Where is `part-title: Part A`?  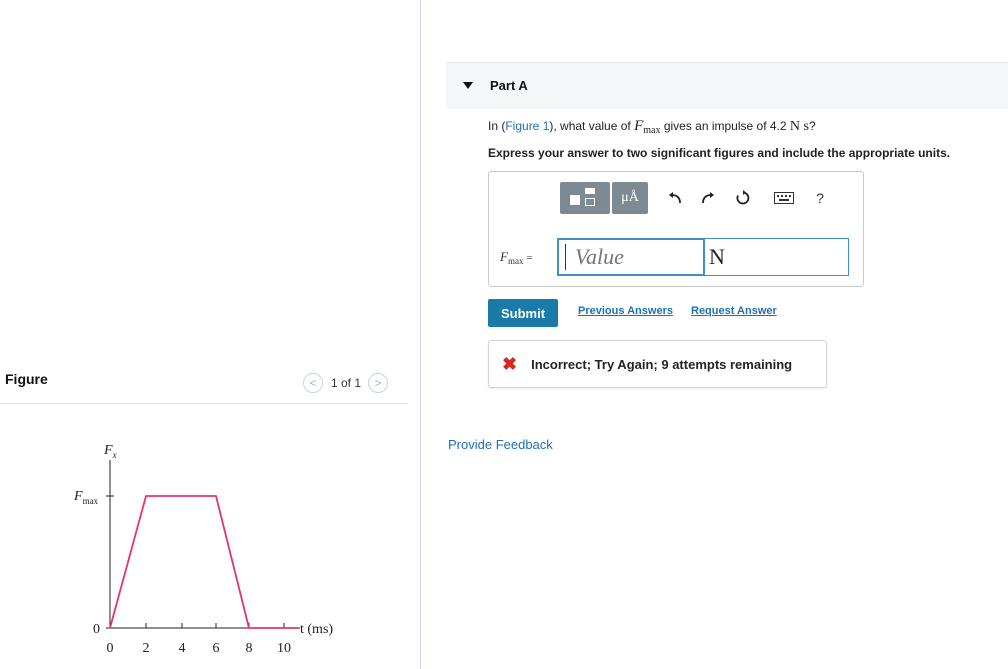 part-title: Part A is located at coordinates (509, 85).